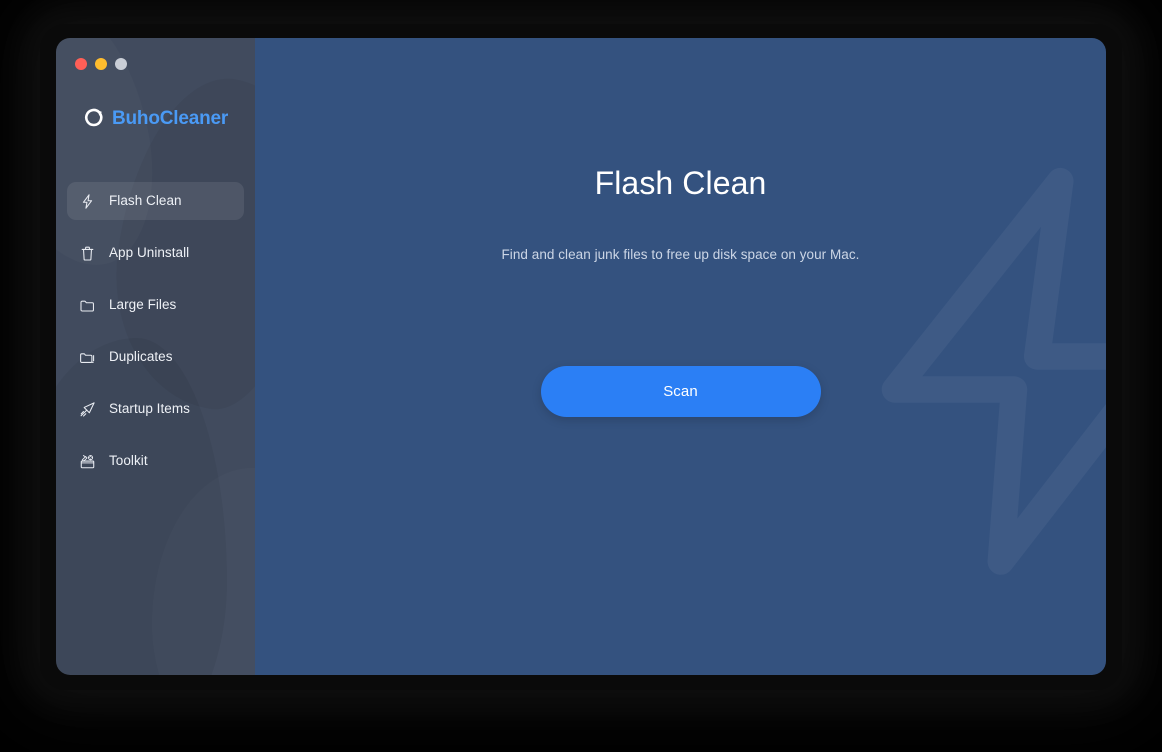  Describe the element at coordinates (143, 305) in the screenshot. I see `sidebar-item-label: Large Files` at that location.